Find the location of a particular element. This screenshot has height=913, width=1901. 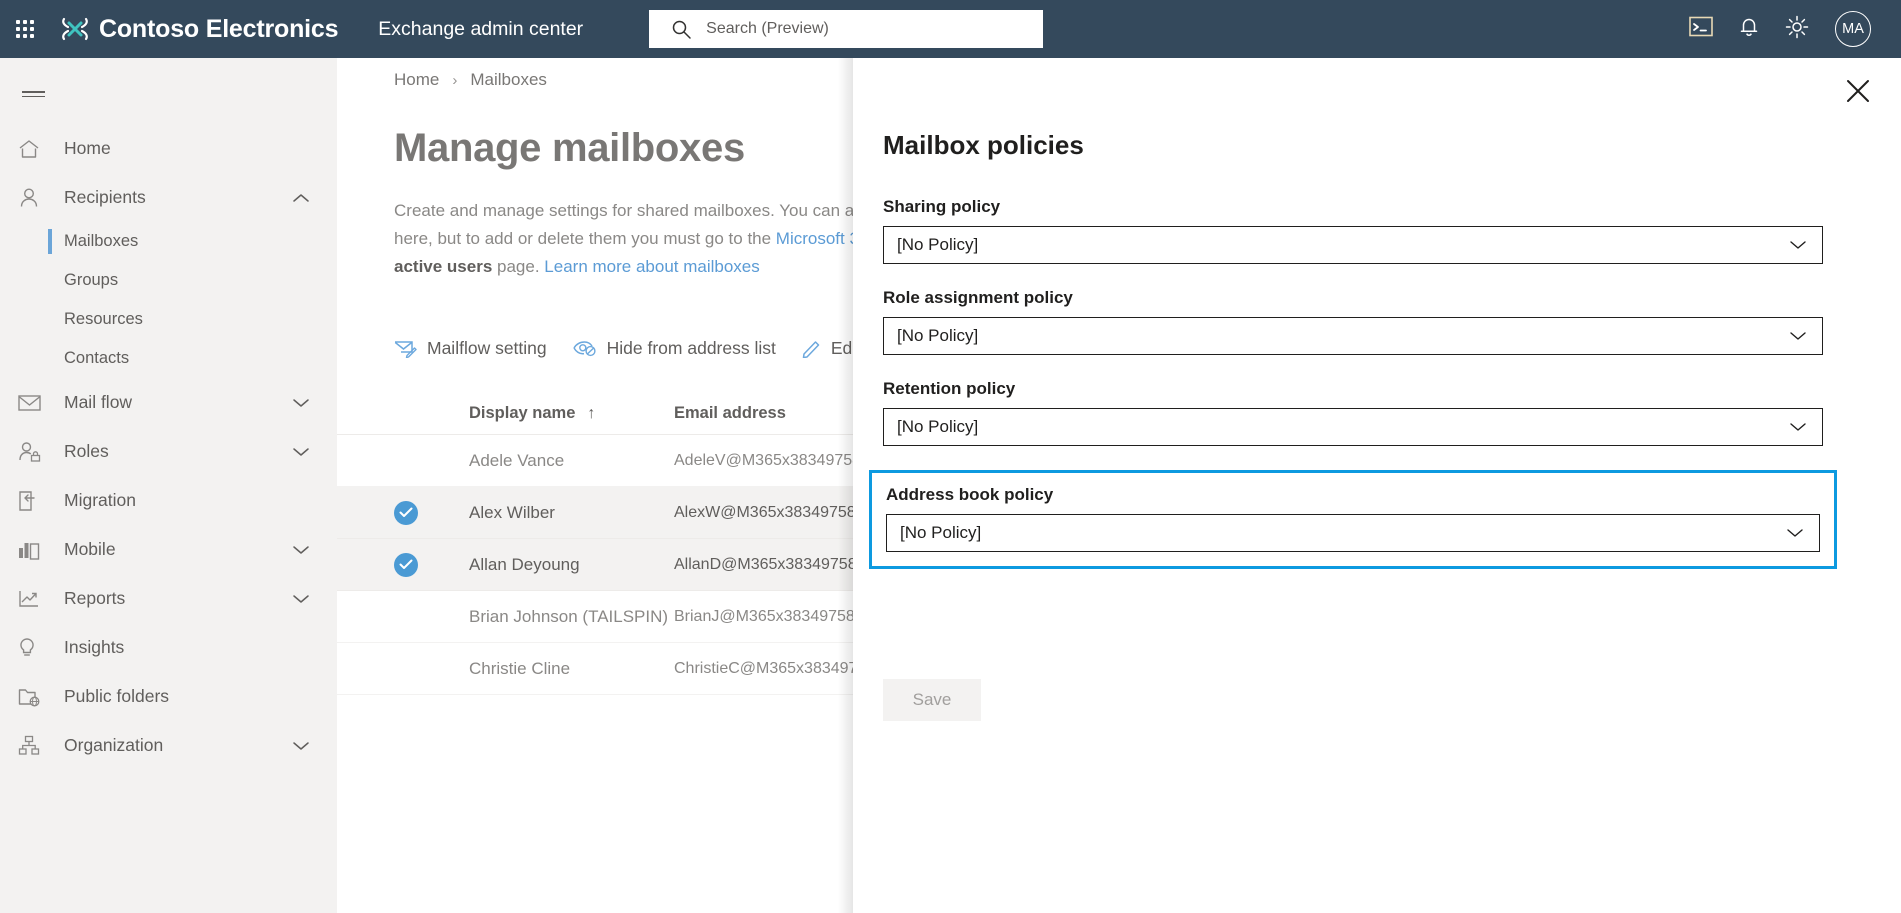

address-book-policy-dropdown: [No Policy] is located at coordinates (1353, 533).